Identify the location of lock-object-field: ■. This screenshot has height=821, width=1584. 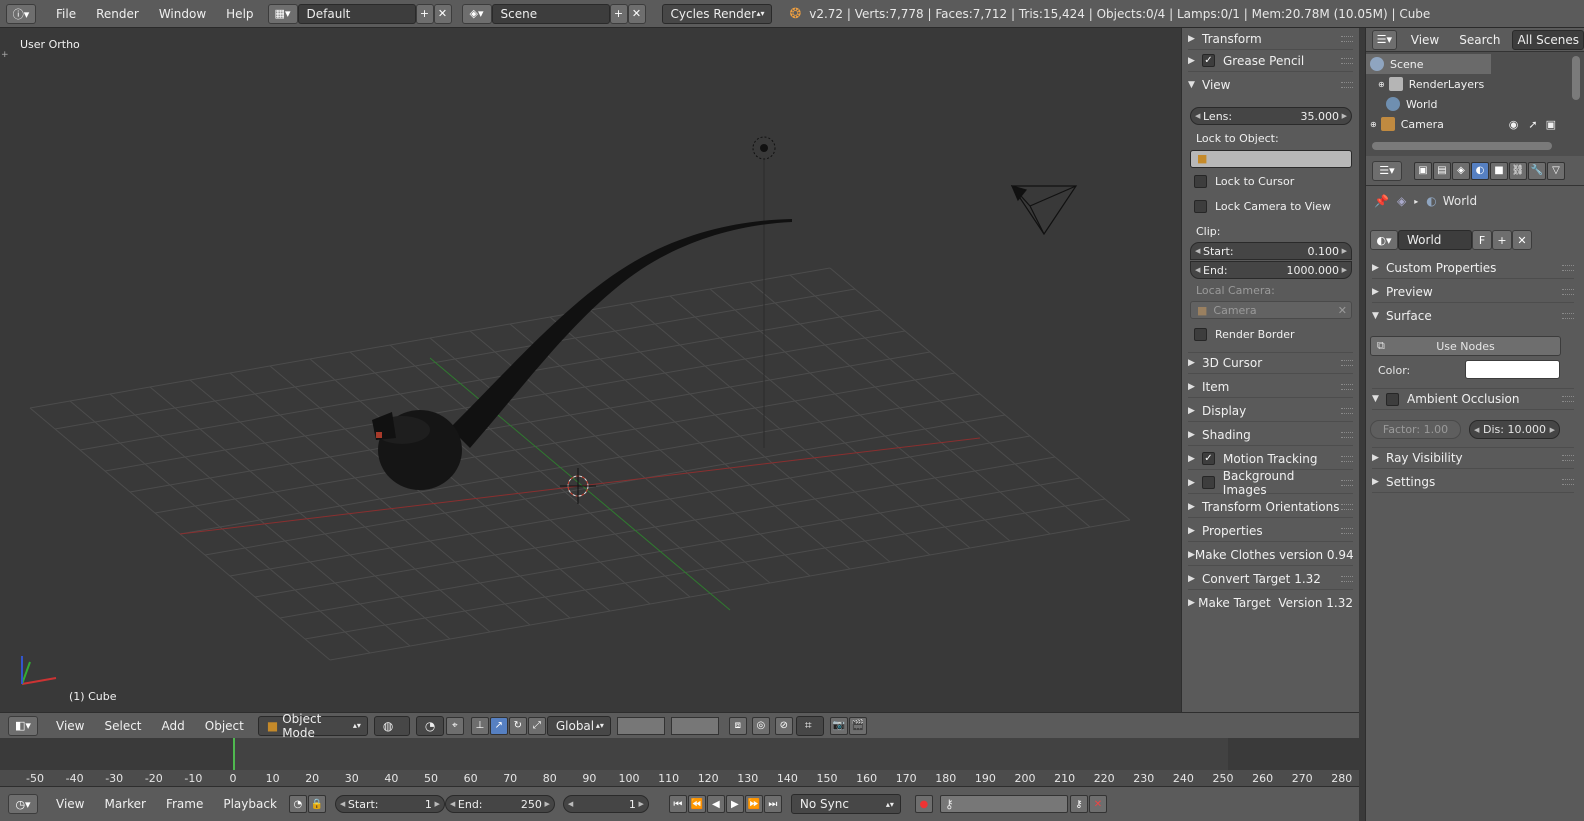
(1271, 159).